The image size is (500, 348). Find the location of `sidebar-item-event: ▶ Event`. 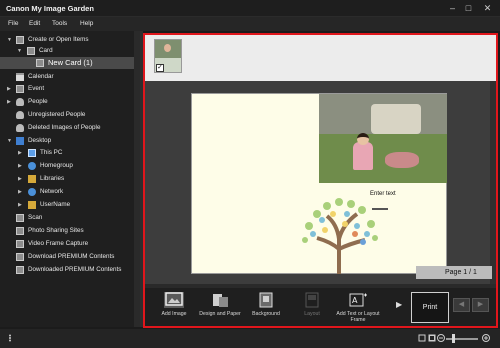

sidebar-item-event: ▶ Event is located at coordinates (70, 89).